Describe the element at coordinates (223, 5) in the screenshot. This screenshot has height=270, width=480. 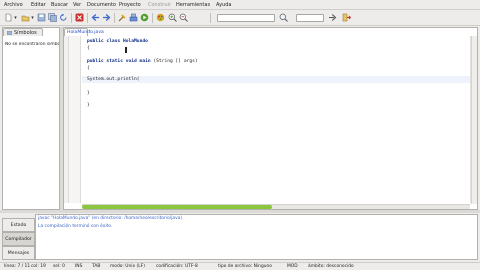
I see `menu-ayuda: Ayuda` at that location.